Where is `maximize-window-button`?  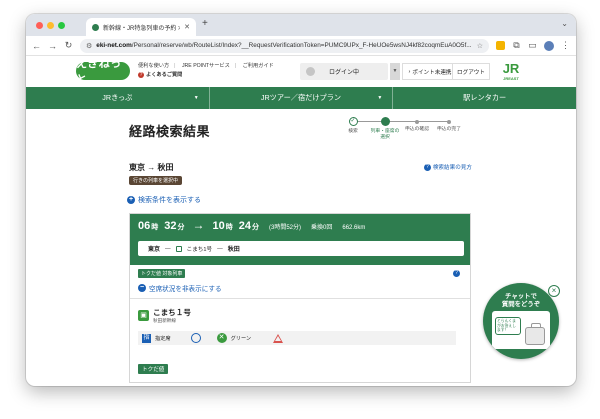
maximize-window-button is located at coordinates (61, 25).